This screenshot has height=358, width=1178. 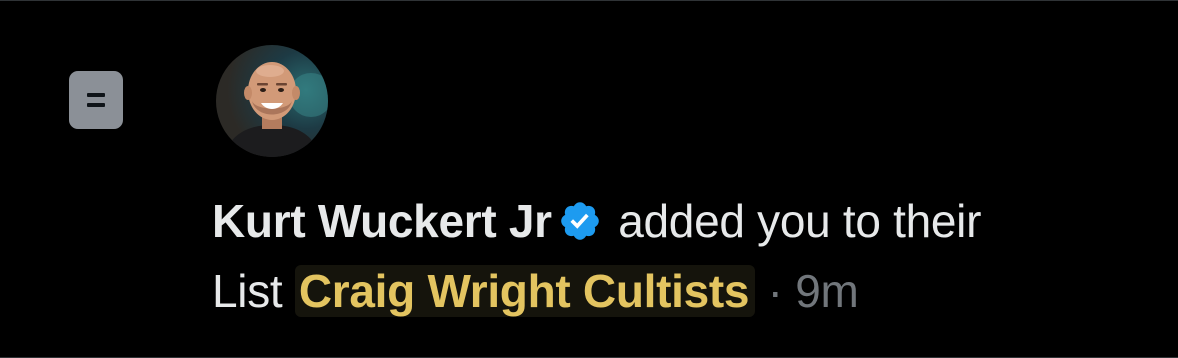 What do you see at coordinates (96, 100) in the screenshot?
I see `list-icon` at bounding box center [96, 100].